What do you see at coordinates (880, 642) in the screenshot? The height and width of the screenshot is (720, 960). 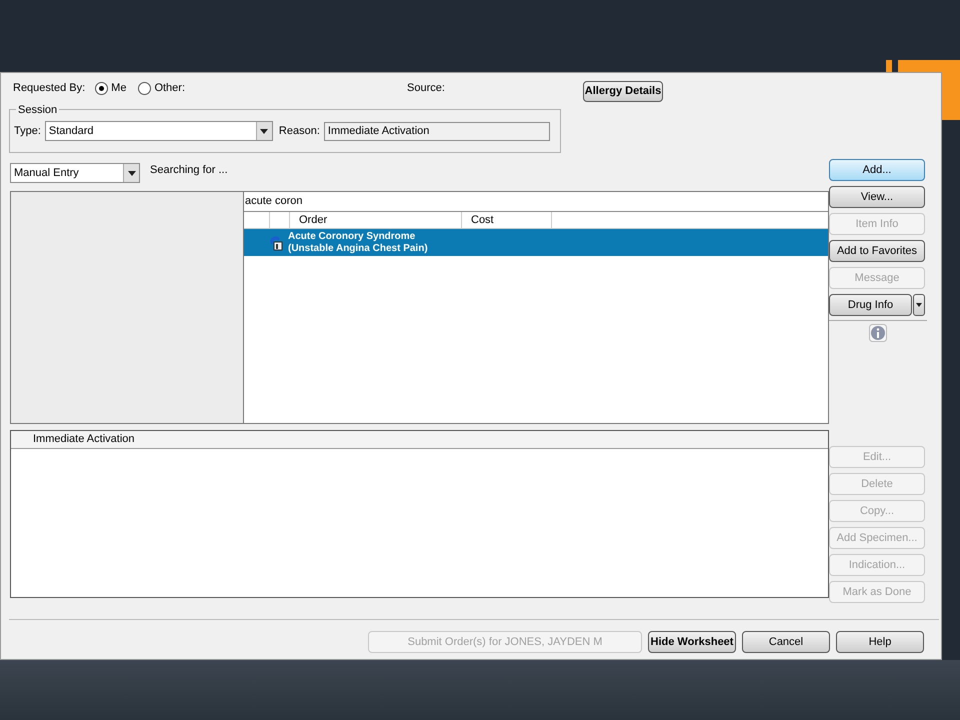 I see `footer-button: Help` at bounding box center [880, 642].